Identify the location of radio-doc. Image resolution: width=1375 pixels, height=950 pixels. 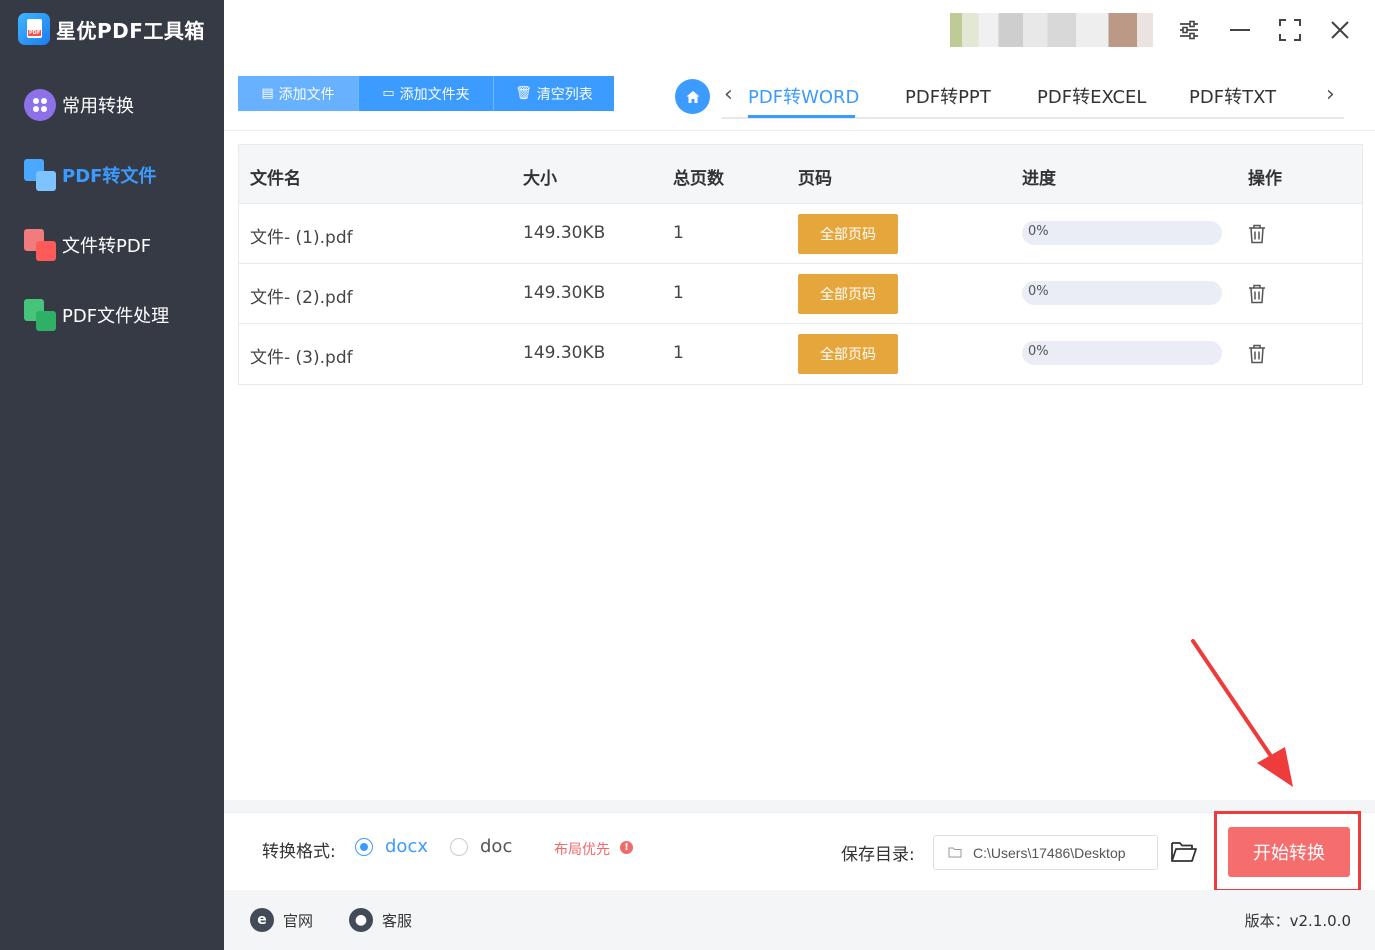
(459, 847).